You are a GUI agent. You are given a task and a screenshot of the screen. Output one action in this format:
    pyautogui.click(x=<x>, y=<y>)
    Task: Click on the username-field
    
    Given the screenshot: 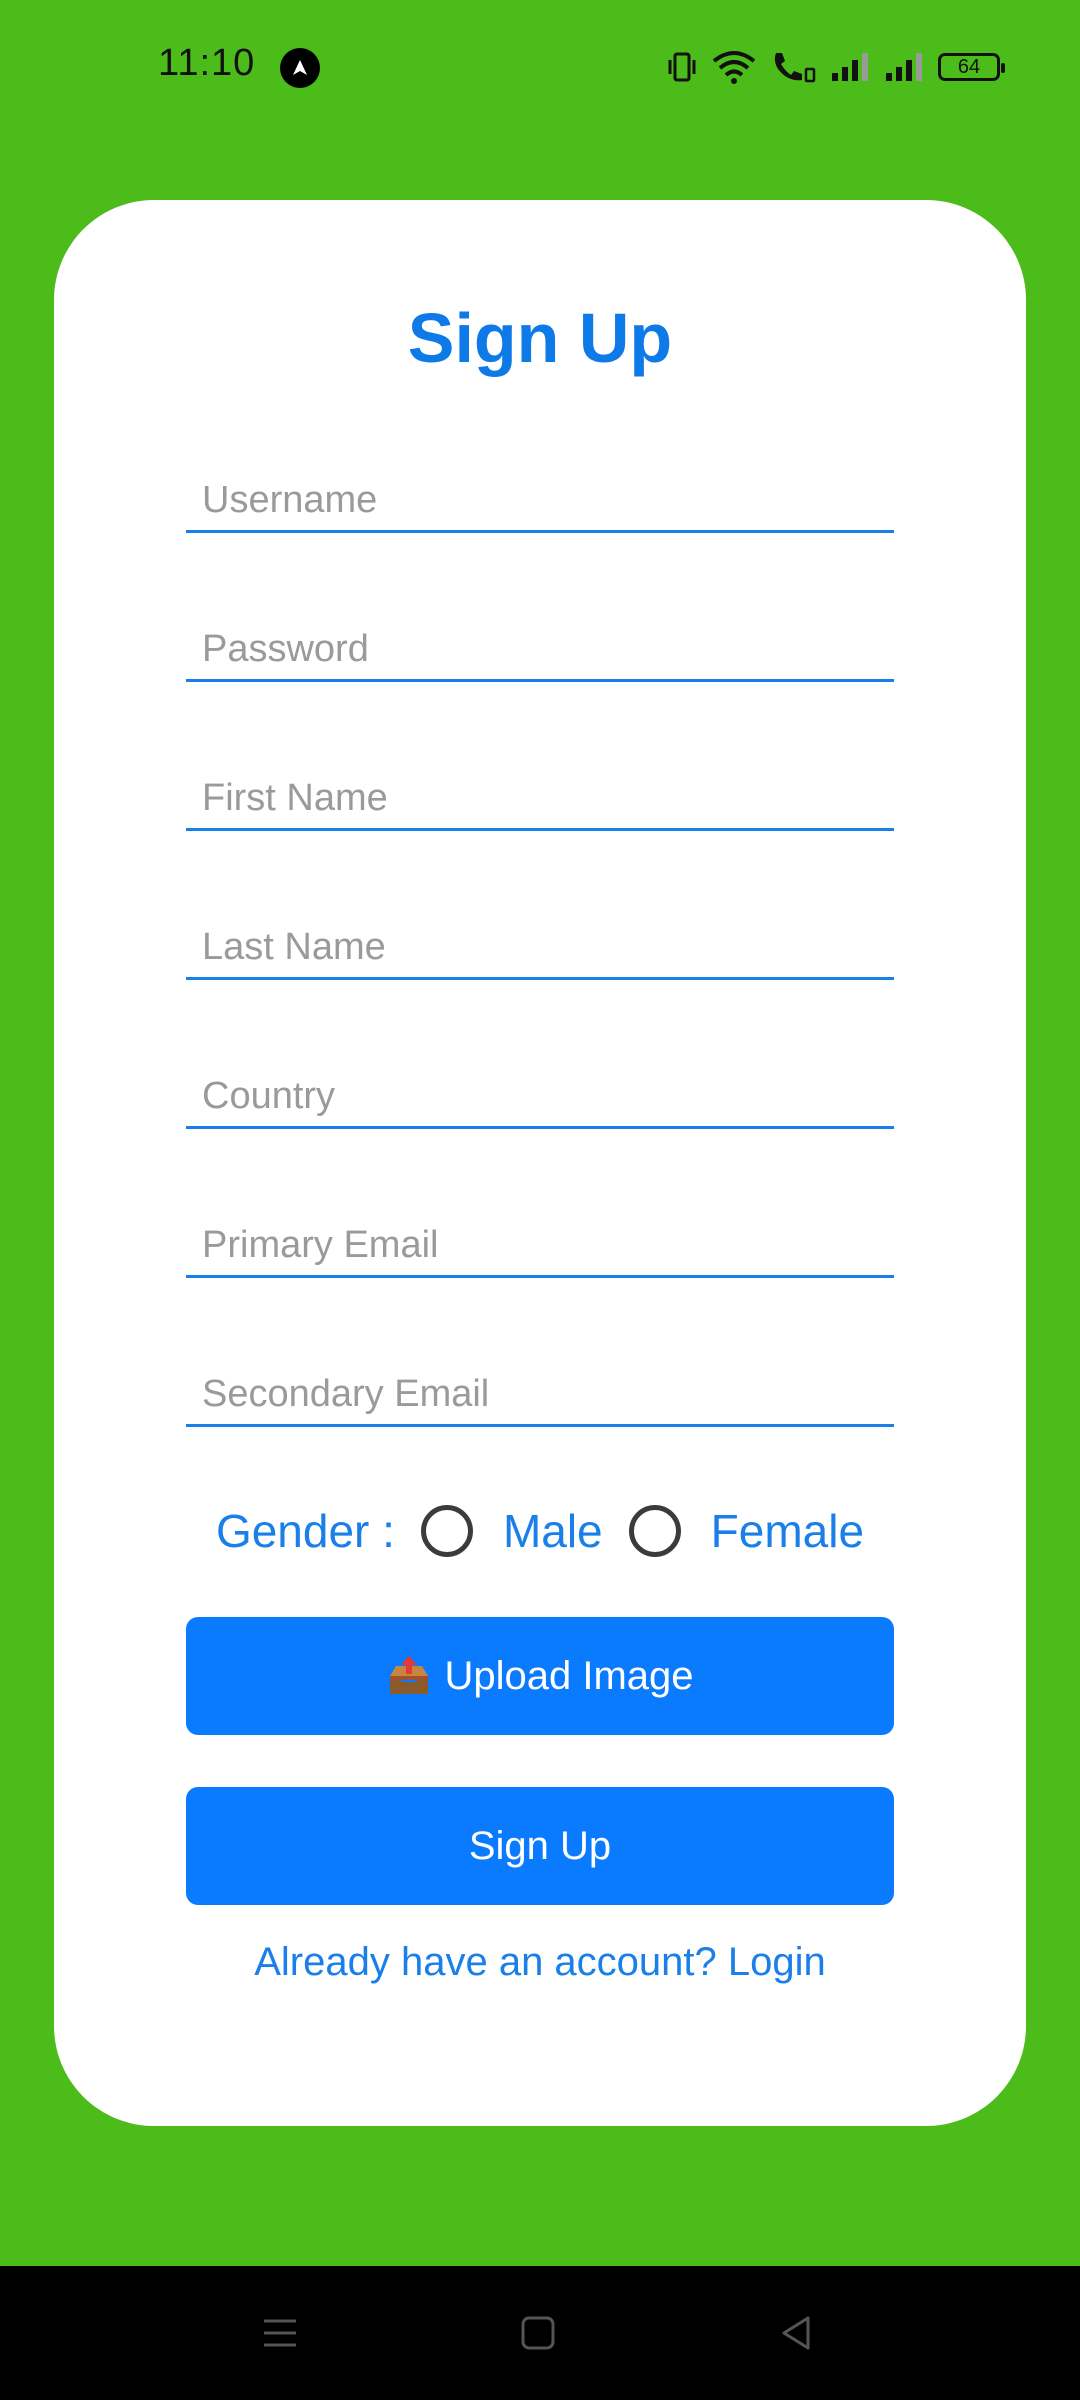 What is the action you would take?
    pyautogui.click(x=540, y=501)
    